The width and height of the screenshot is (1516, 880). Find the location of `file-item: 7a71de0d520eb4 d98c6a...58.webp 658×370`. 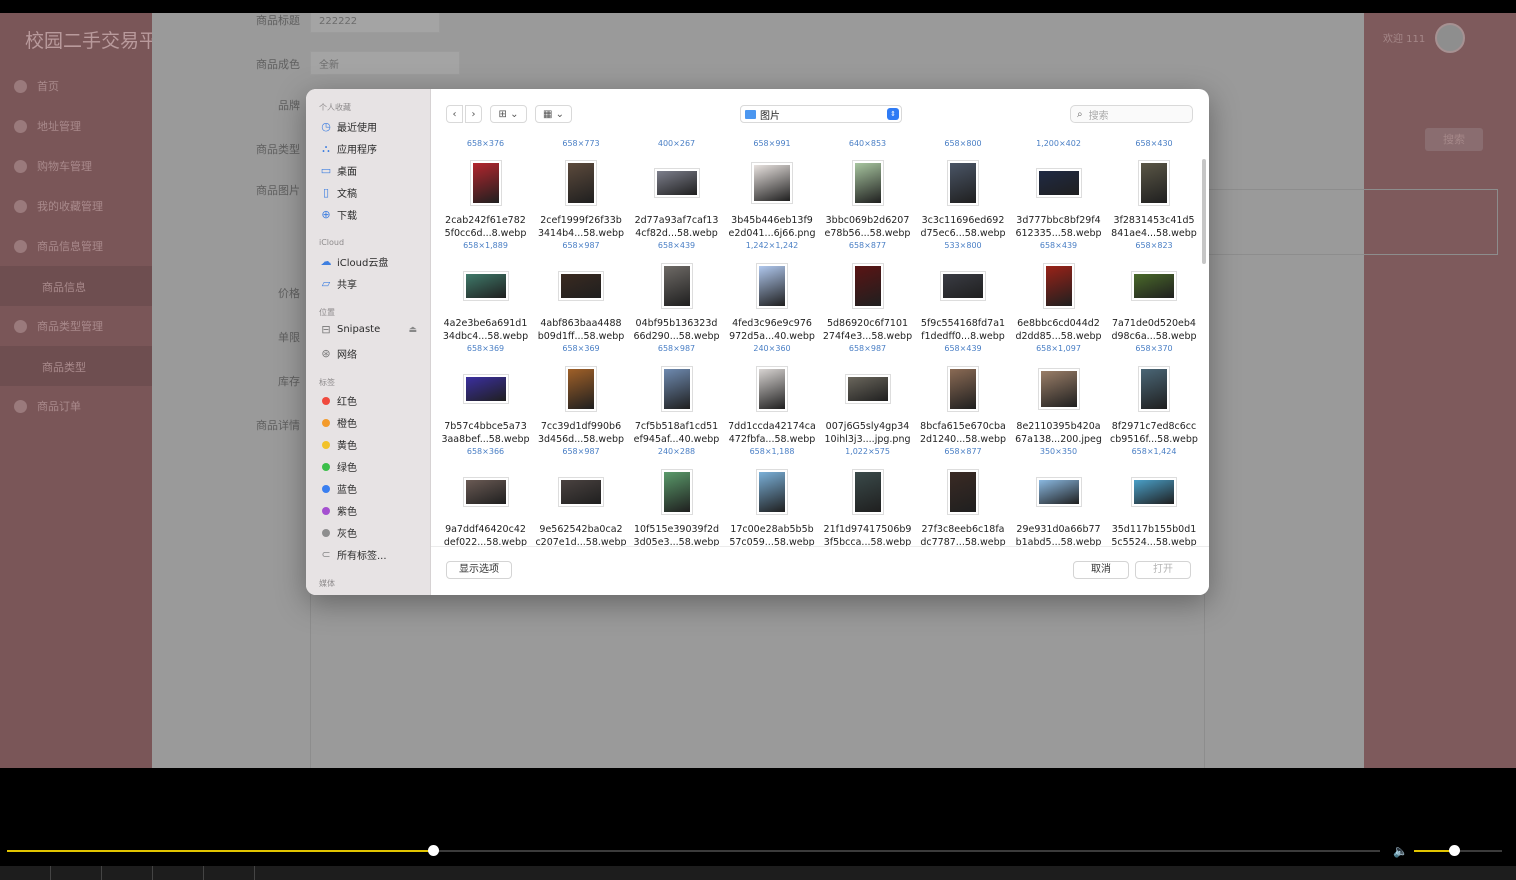

file-item: 7a71de0d520eb4 d98c6a...58.webp 658×370 is located at coordinates (1154, 312).